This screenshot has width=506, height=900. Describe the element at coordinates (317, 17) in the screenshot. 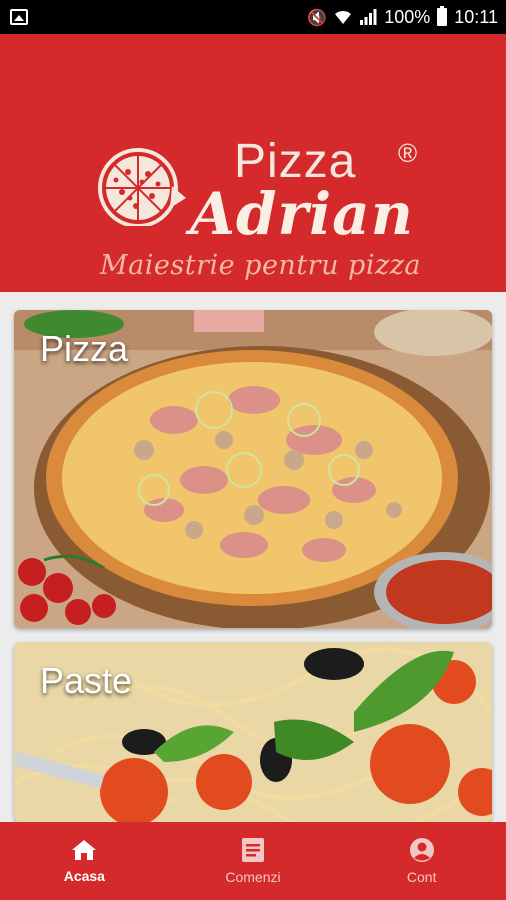

I see `mute-icon: 🔇` at that location.